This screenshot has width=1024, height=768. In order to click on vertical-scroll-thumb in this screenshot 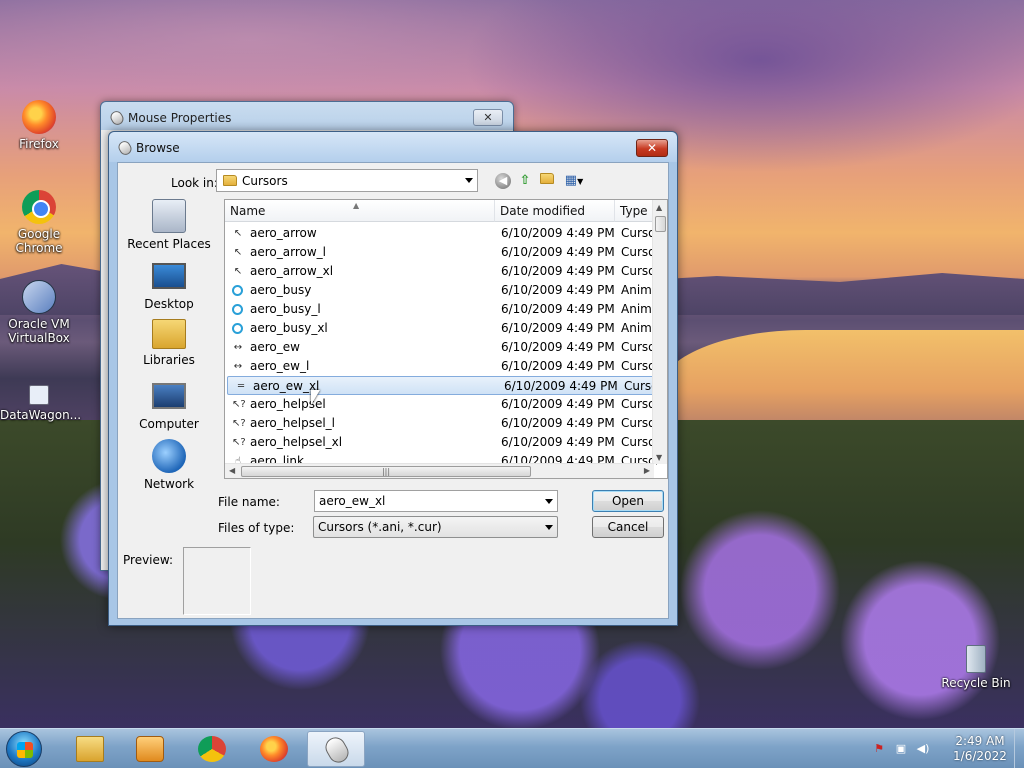, I will do `click(660, 224)`.